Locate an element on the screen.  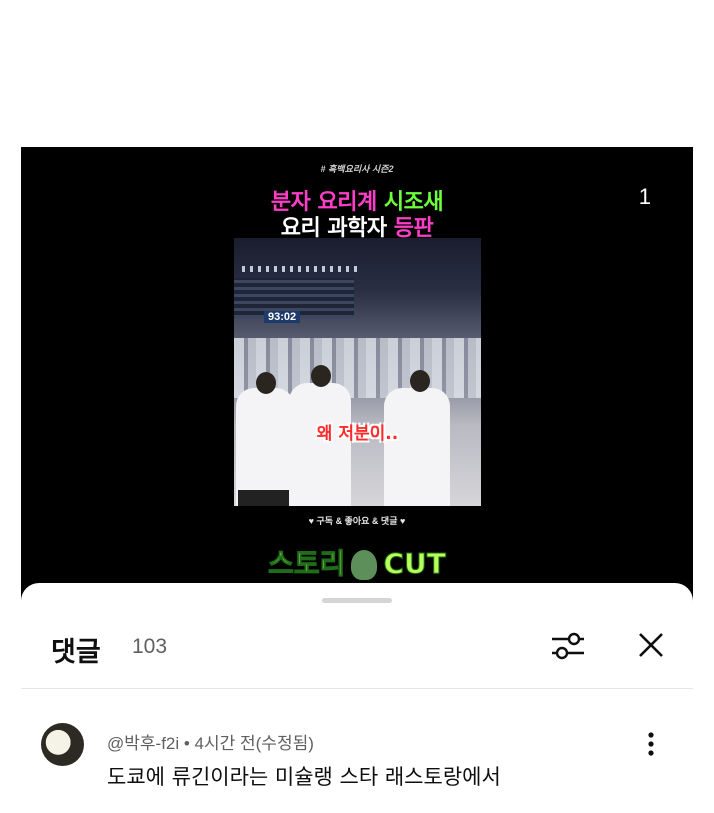
logo-left-text: 스토리 is located at coordinates (307, 564).